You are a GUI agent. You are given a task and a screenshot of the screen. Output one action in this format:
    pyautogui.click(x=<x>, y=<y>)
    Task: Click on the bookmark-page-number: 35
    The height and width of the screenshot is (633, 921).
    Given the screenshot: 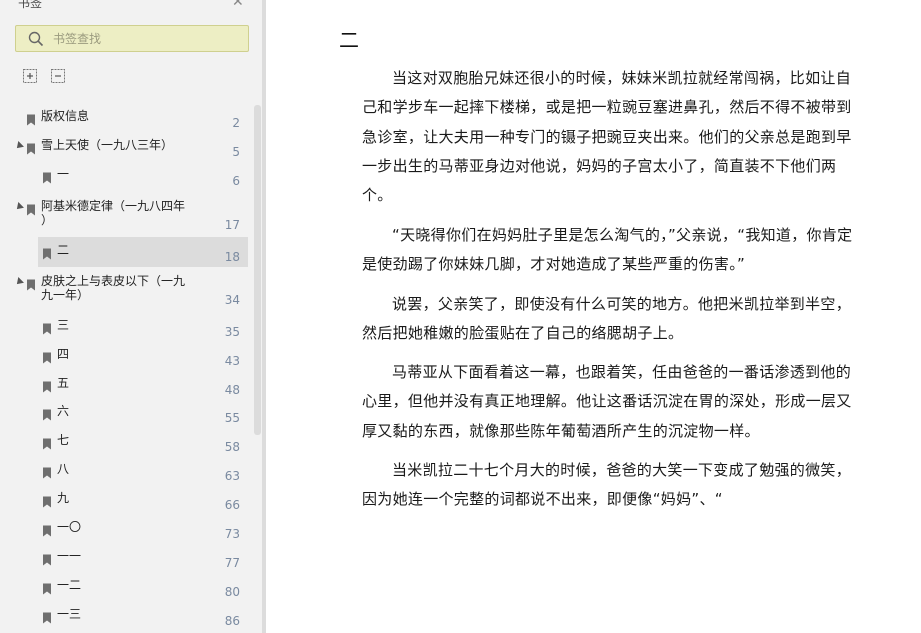 What is the action you would take?
    pyautogui.click(x=232, y=332)
    